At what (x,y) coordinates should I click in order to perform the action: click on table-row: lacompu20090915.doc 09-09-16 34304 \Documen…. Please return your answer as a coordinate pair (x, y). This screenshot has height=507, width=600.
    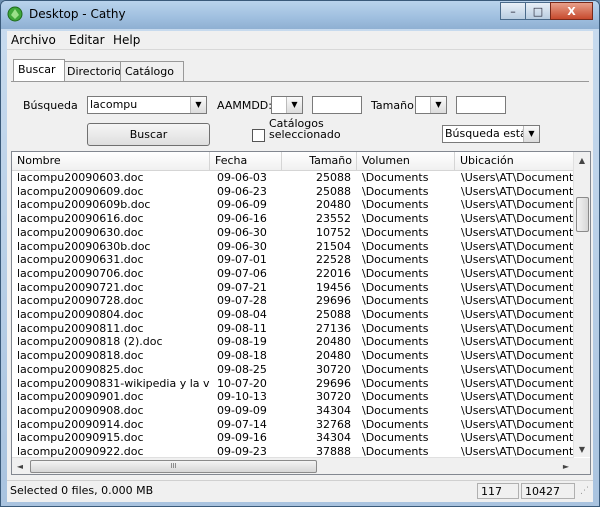
    Looking at the image, I should click on (293, 438).